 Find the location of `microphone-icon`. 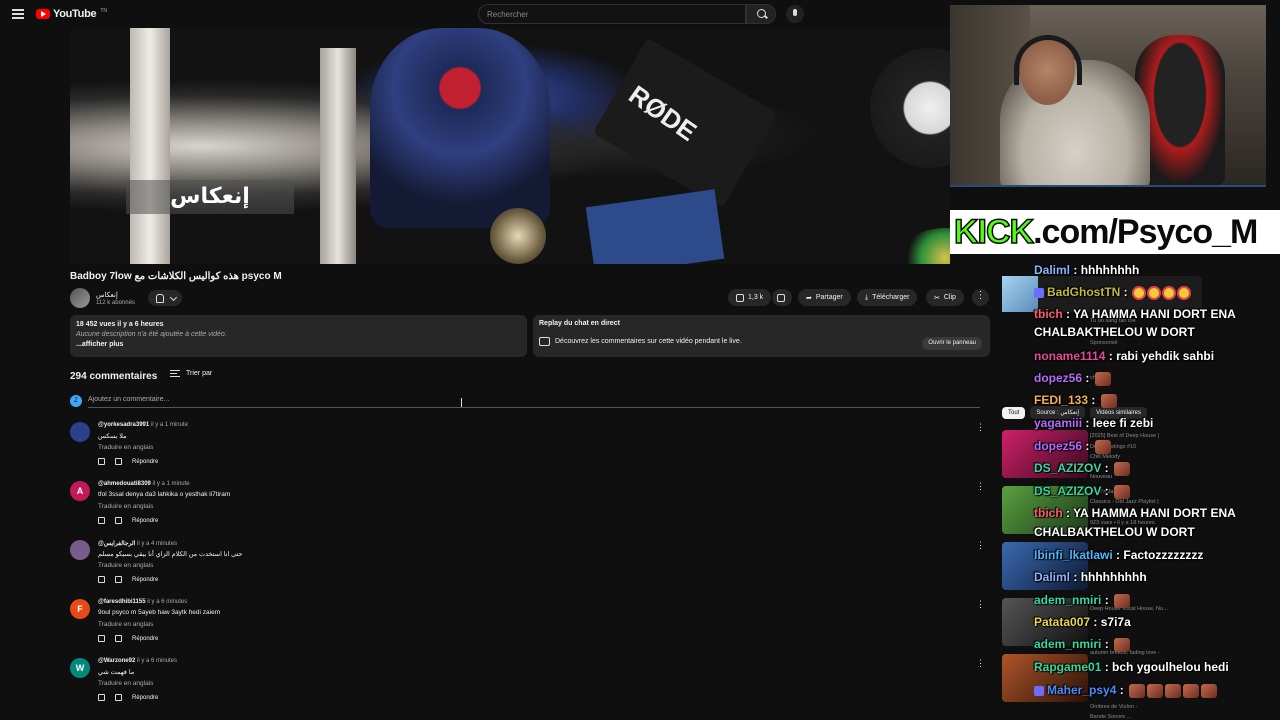

microphone-icon is located at coordinates (795, 14).